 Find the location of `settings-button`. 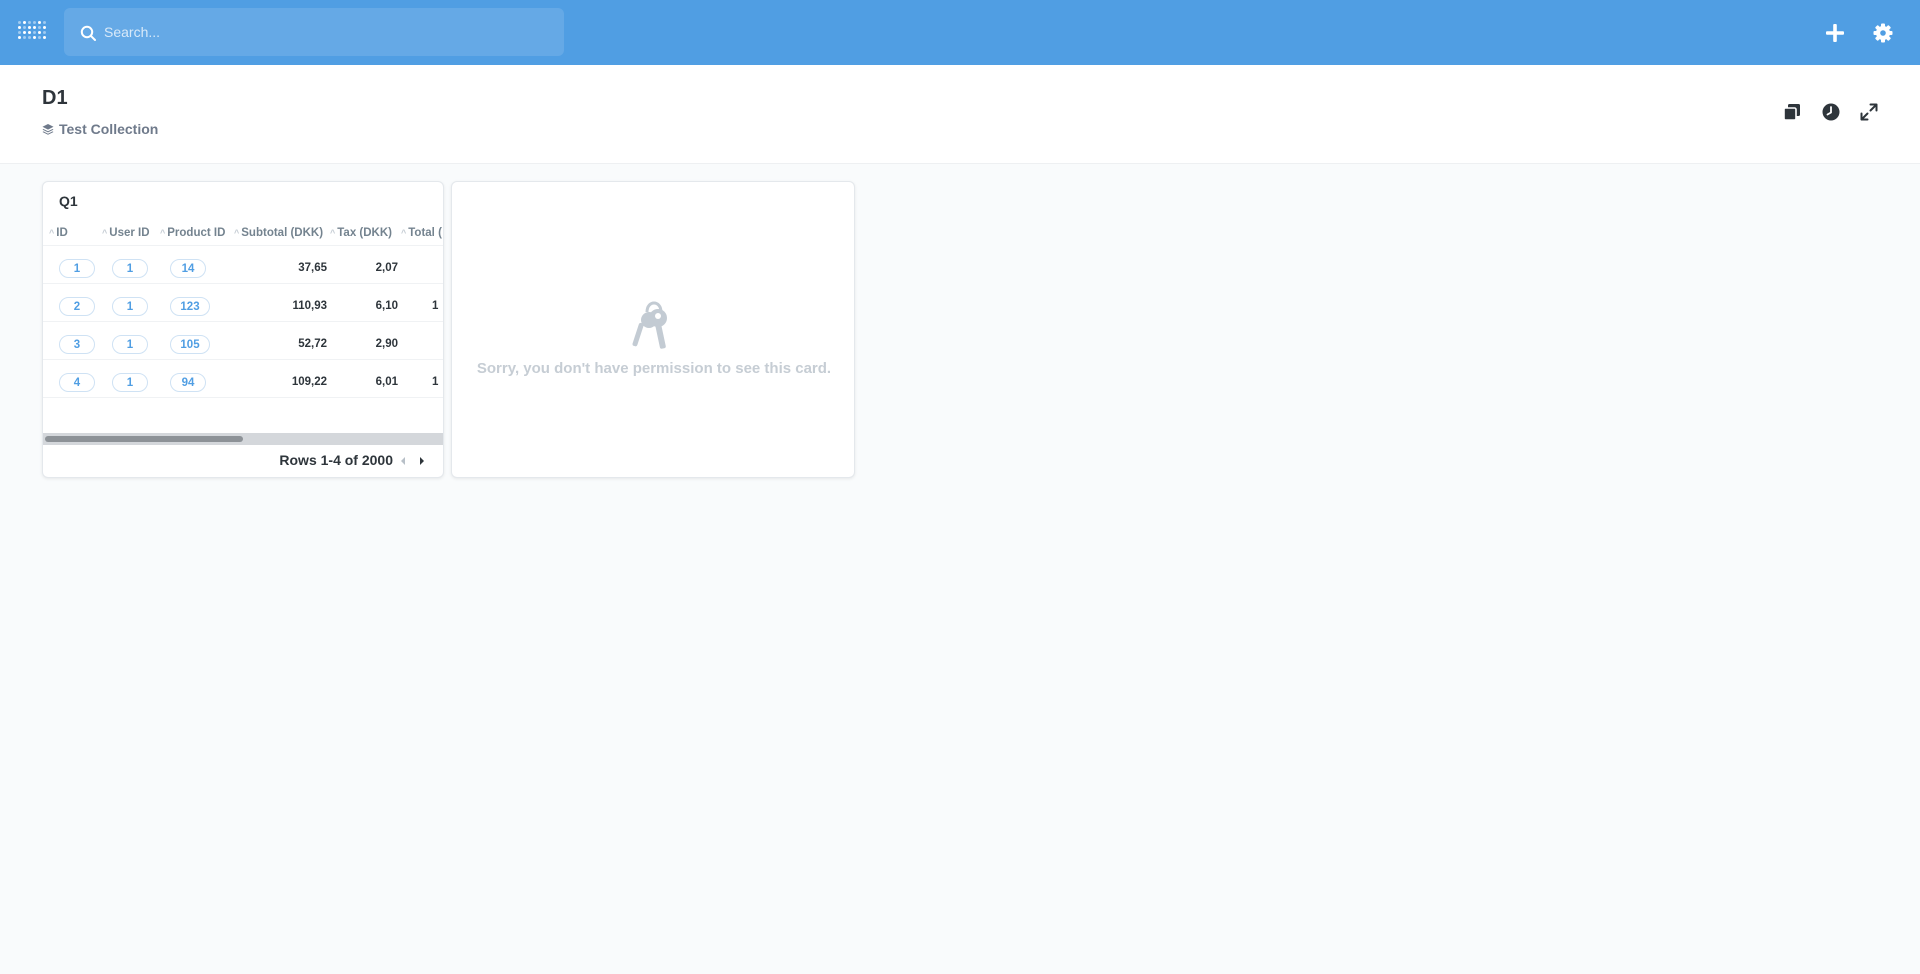

settings-button is located at coordinates (1883, 33).